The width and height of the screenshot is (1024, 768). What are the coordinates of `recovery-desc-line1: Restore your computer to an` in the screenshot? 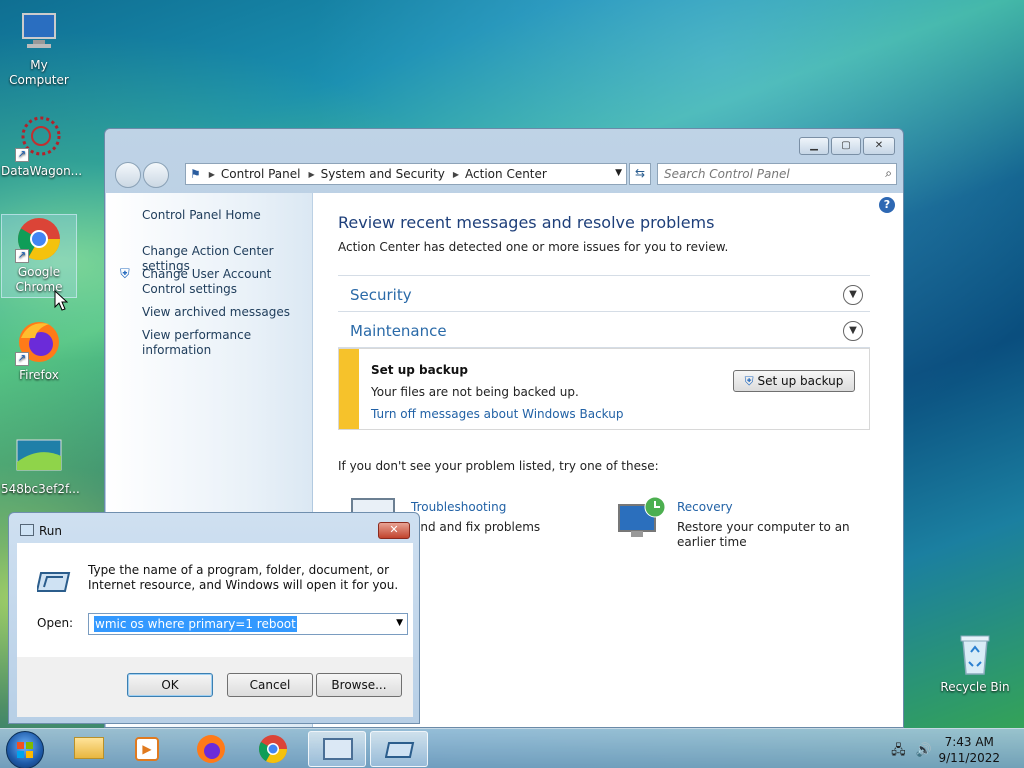 It's located at (763, 527).